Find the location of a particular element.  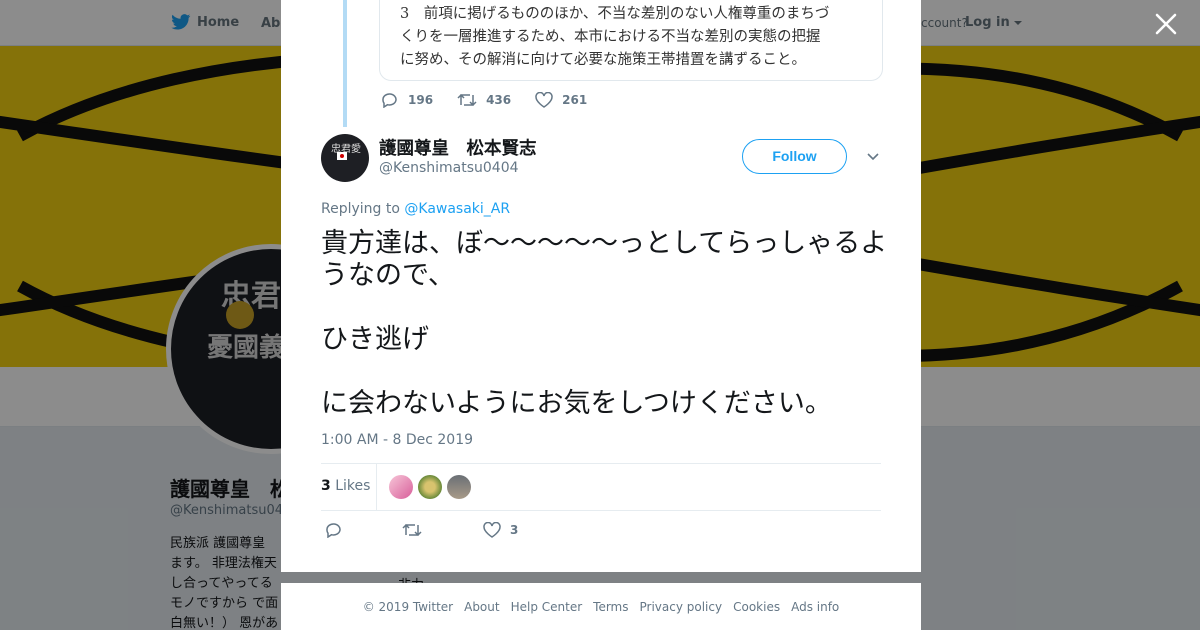

likes-stat: 3 Likes is located at coordinates (345, 486).